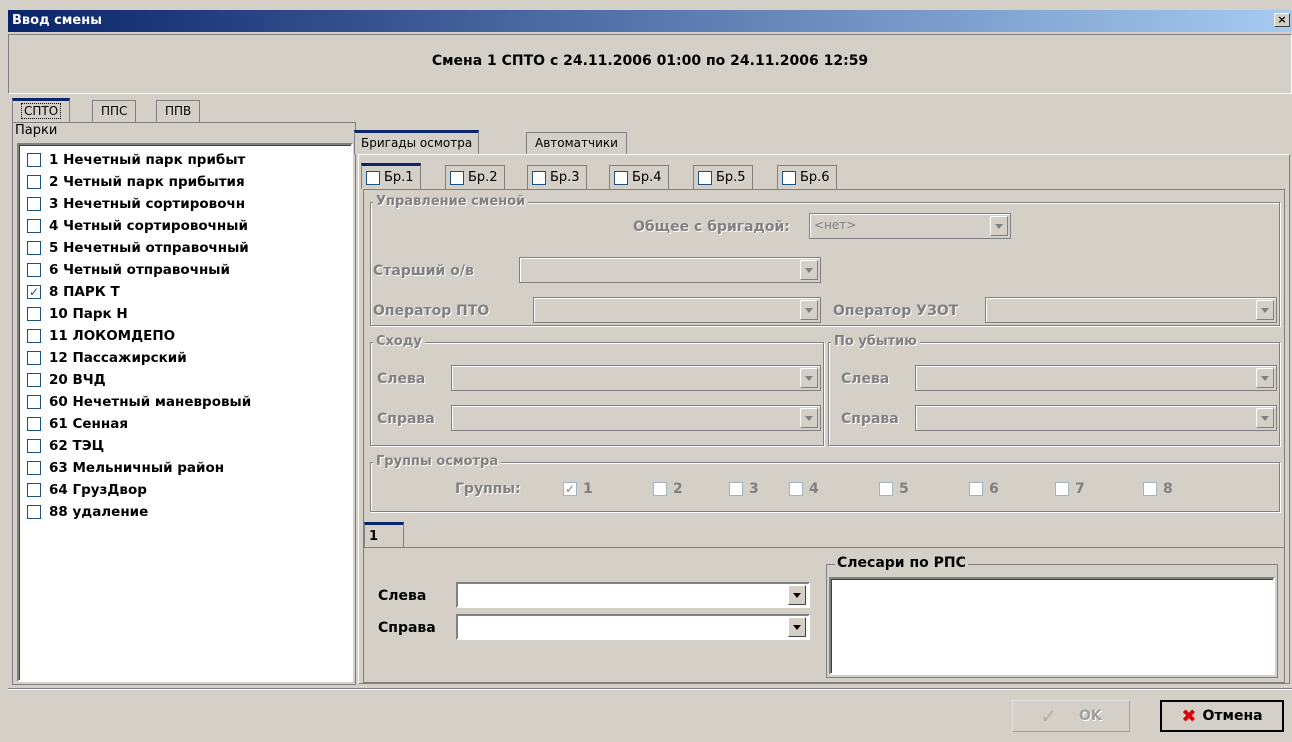 The height and width of the screenshot is (742, 1292). Describe the element at coordinates (578, 489) in the screenshot. I see `group-checkbox-1: ✓ 1` at that location.